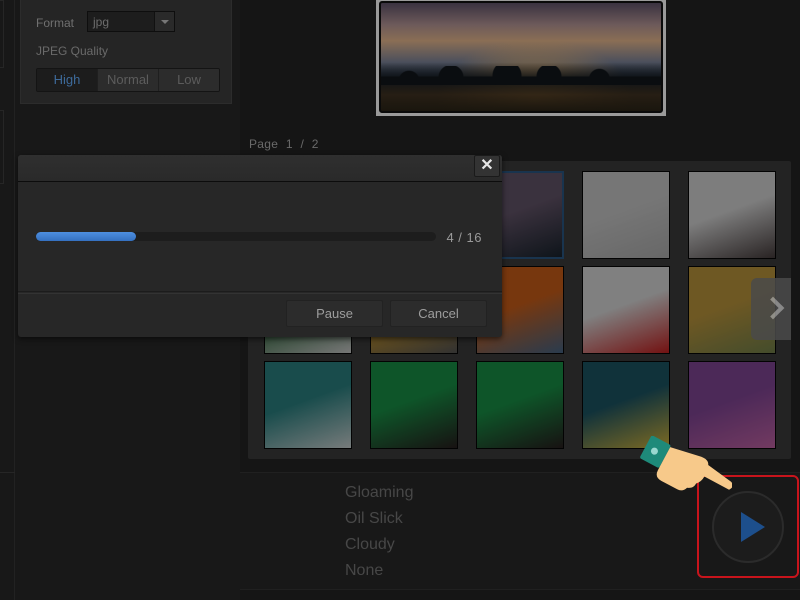  Describe the element at coordinates (260, 168) in the screenshot. I see `dialog-titlebar: ✕` at that location.